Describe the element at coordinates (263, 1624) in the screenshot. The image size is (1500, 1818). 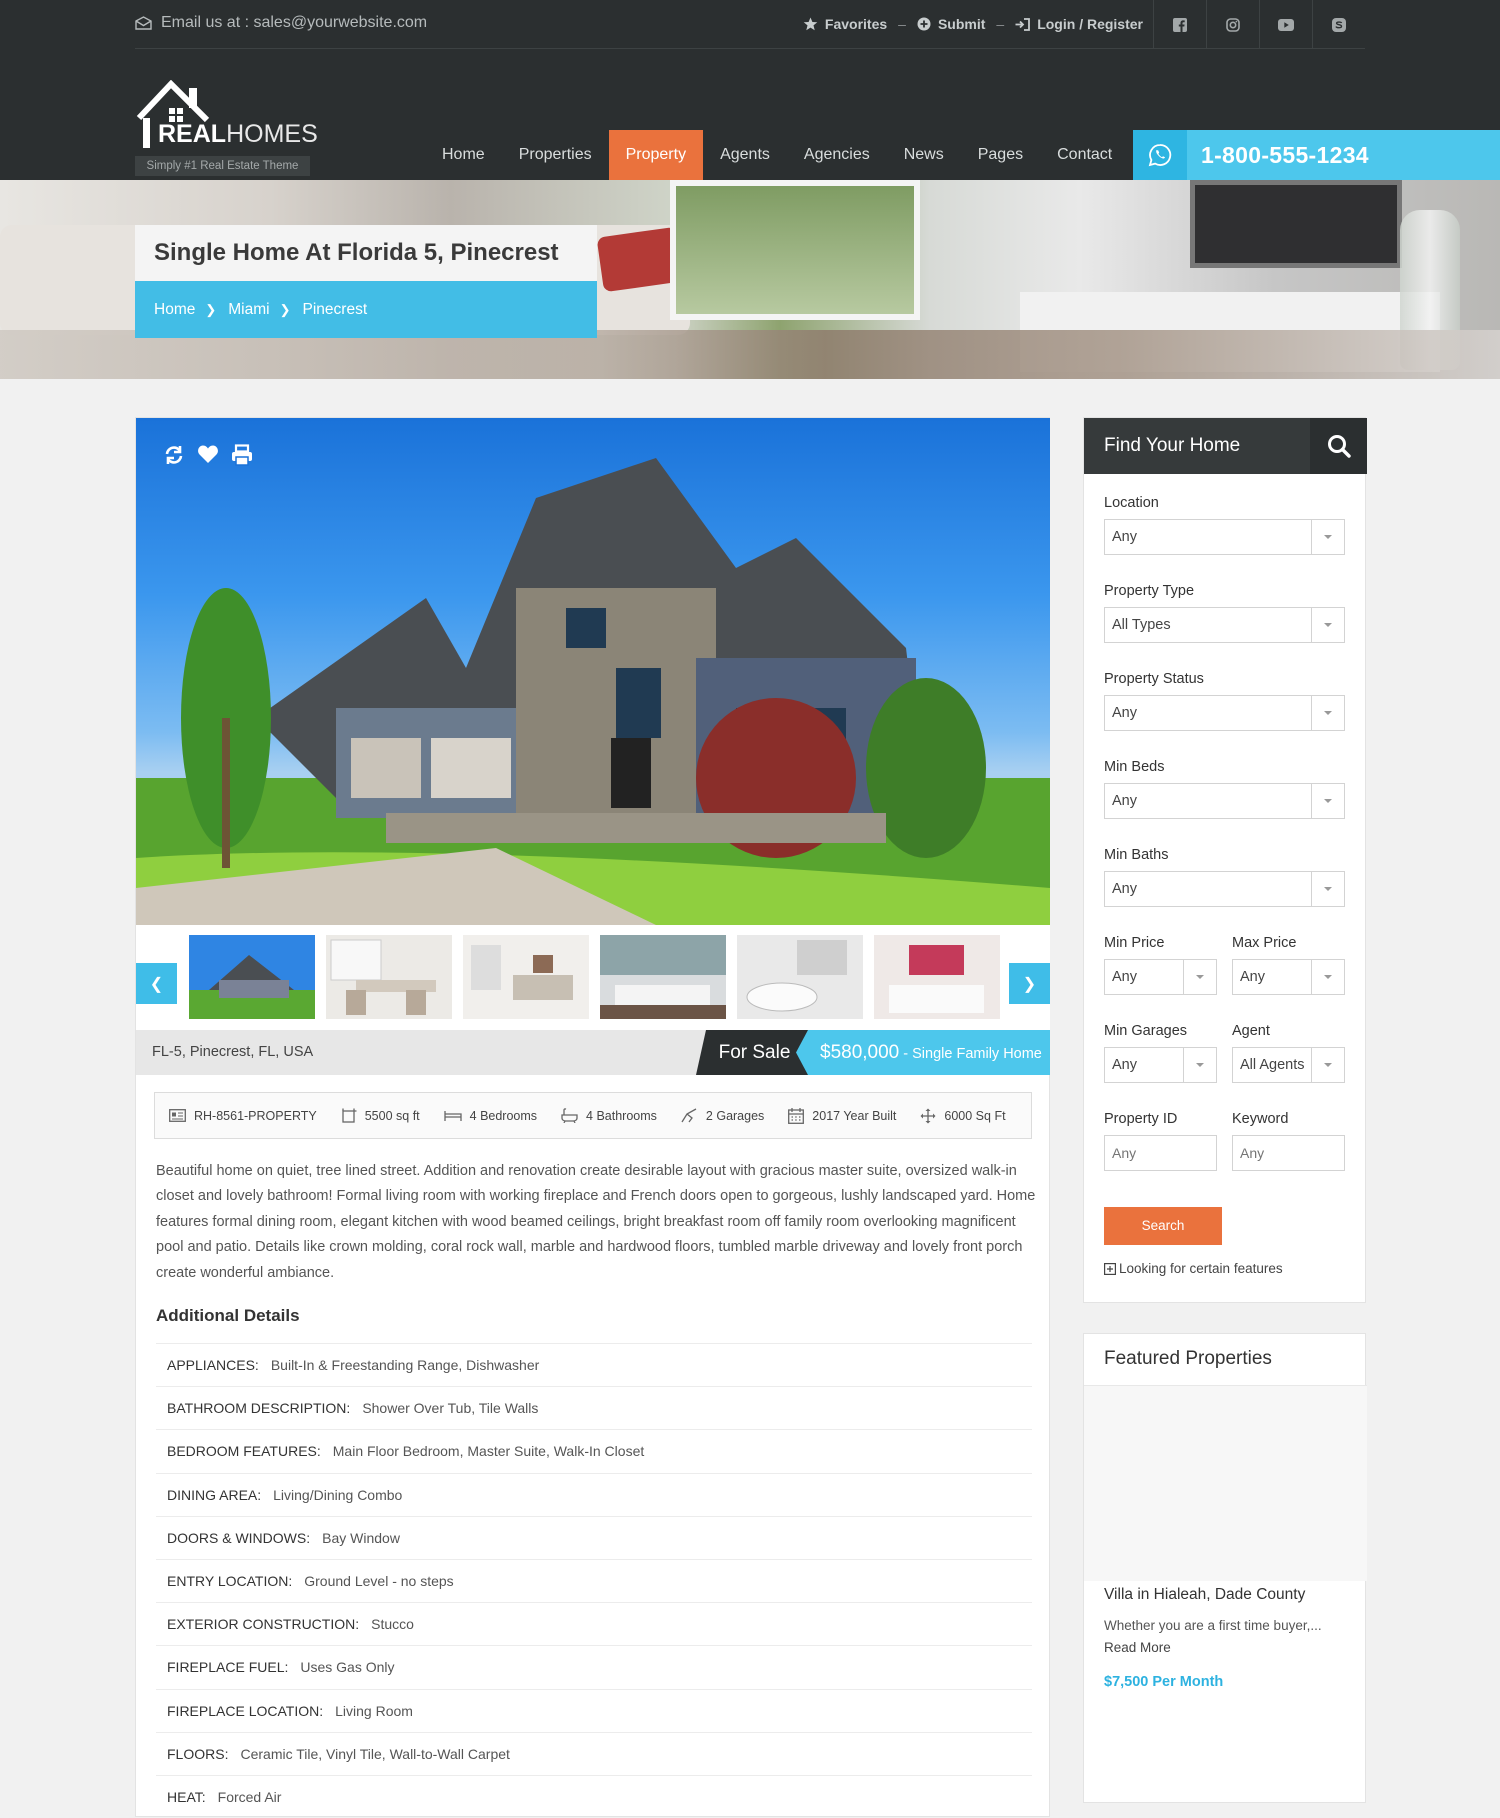
I see `detail-key: EXTERIOR CONSTRUCTION:` at that location.